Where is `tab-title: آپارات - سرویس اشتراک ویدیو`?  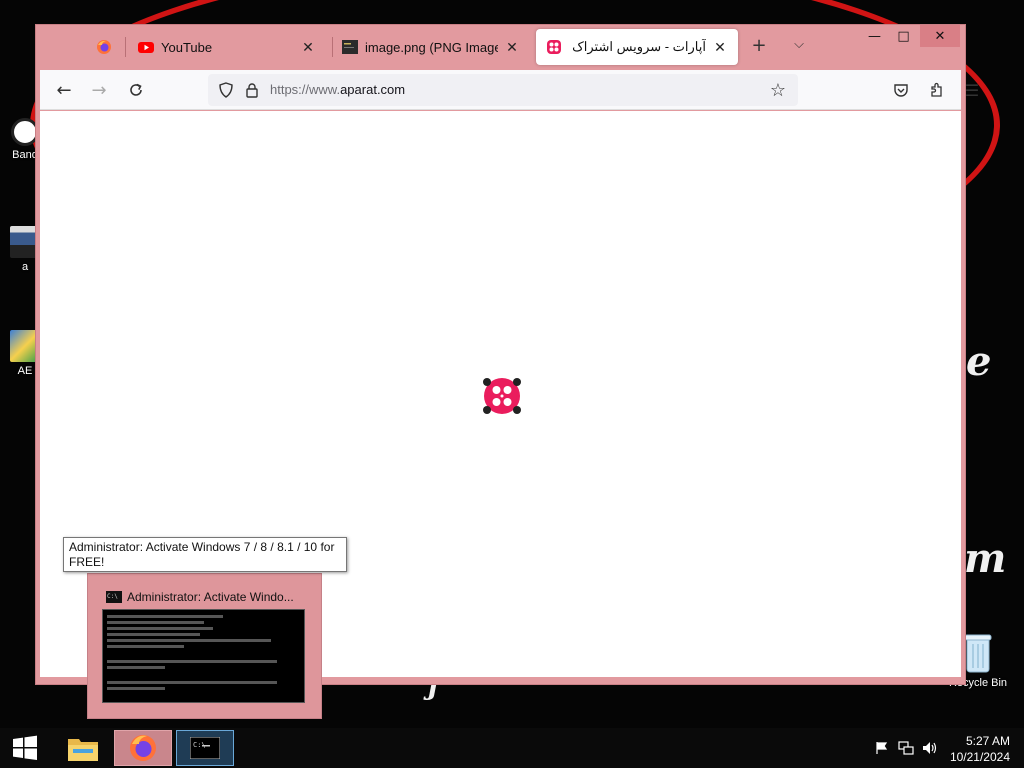 tab-title: آپارات - سرویس اشتراک ویدیو is located at coordinates (637, 46).